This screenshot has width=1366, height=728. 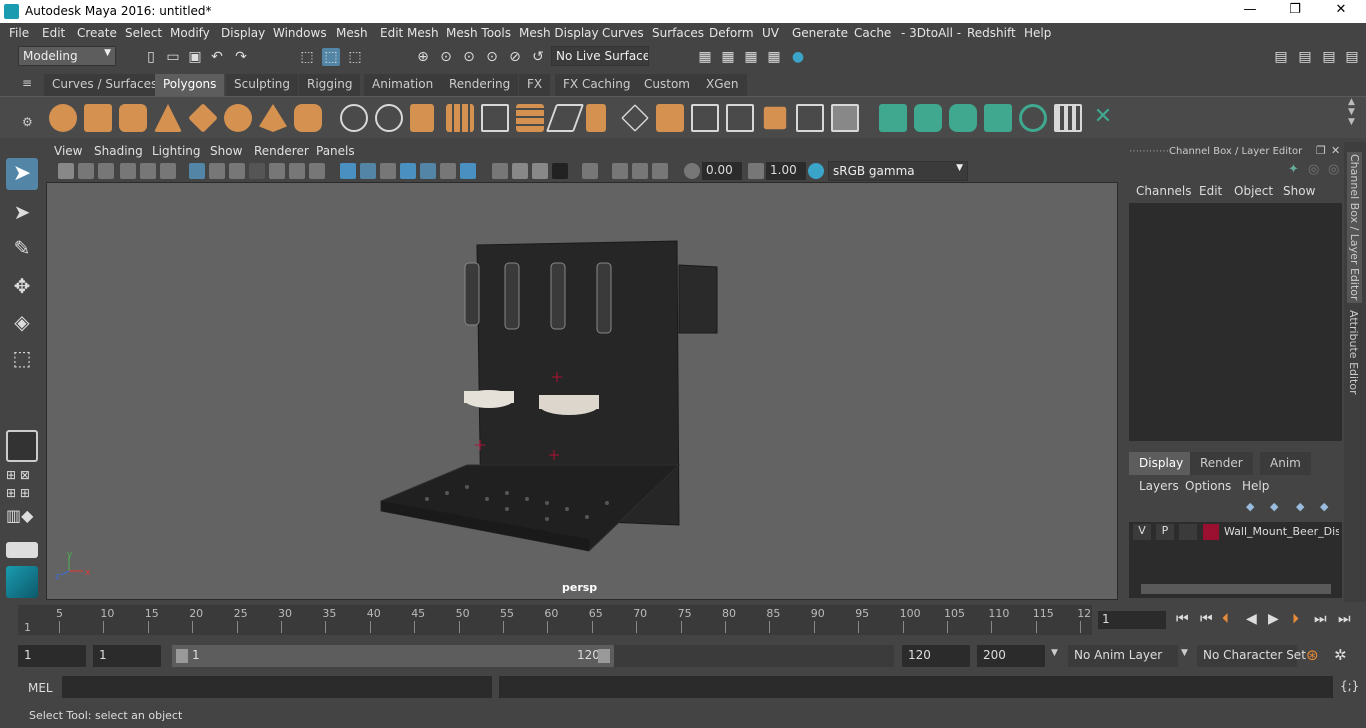 What do you see at coordinates (106, 171) in the screenshot?
I see `bookmark-icon` at bounding box center [106, 171].